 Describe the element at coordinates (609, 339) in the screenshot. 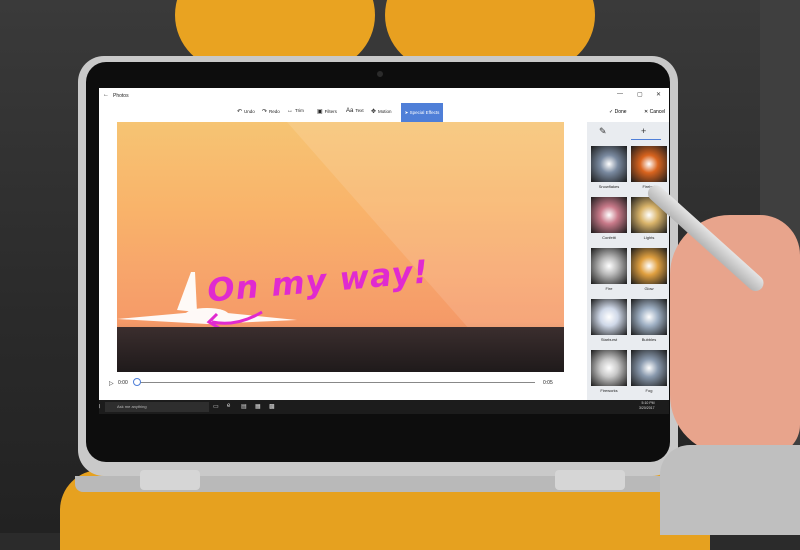

I see `effect-label: Starburst` at that location.